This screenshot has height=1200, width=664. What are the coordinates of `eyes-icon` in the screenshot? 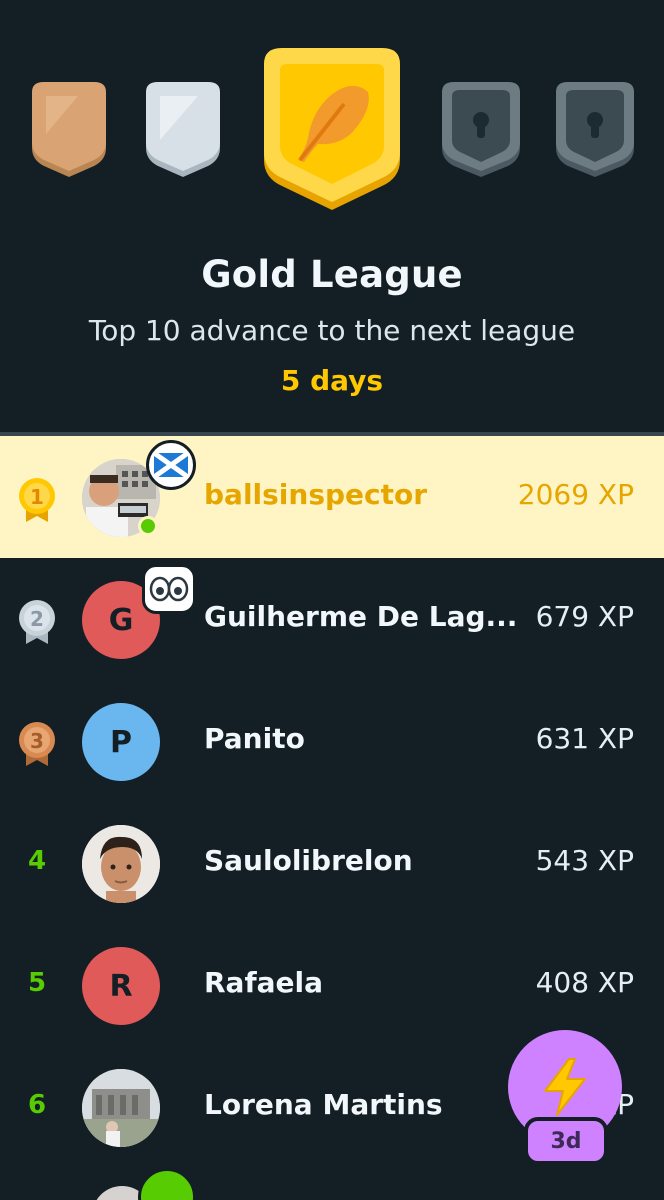 It's located at (169, 589).